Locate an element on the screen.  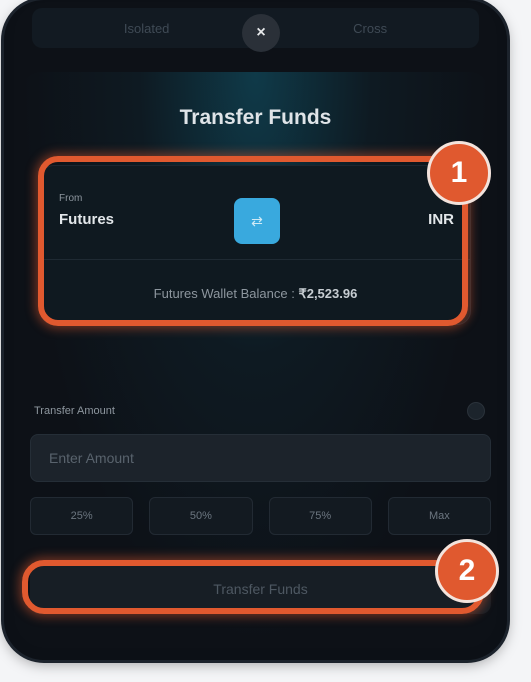
amount-input is located at coordinates (260, 458).